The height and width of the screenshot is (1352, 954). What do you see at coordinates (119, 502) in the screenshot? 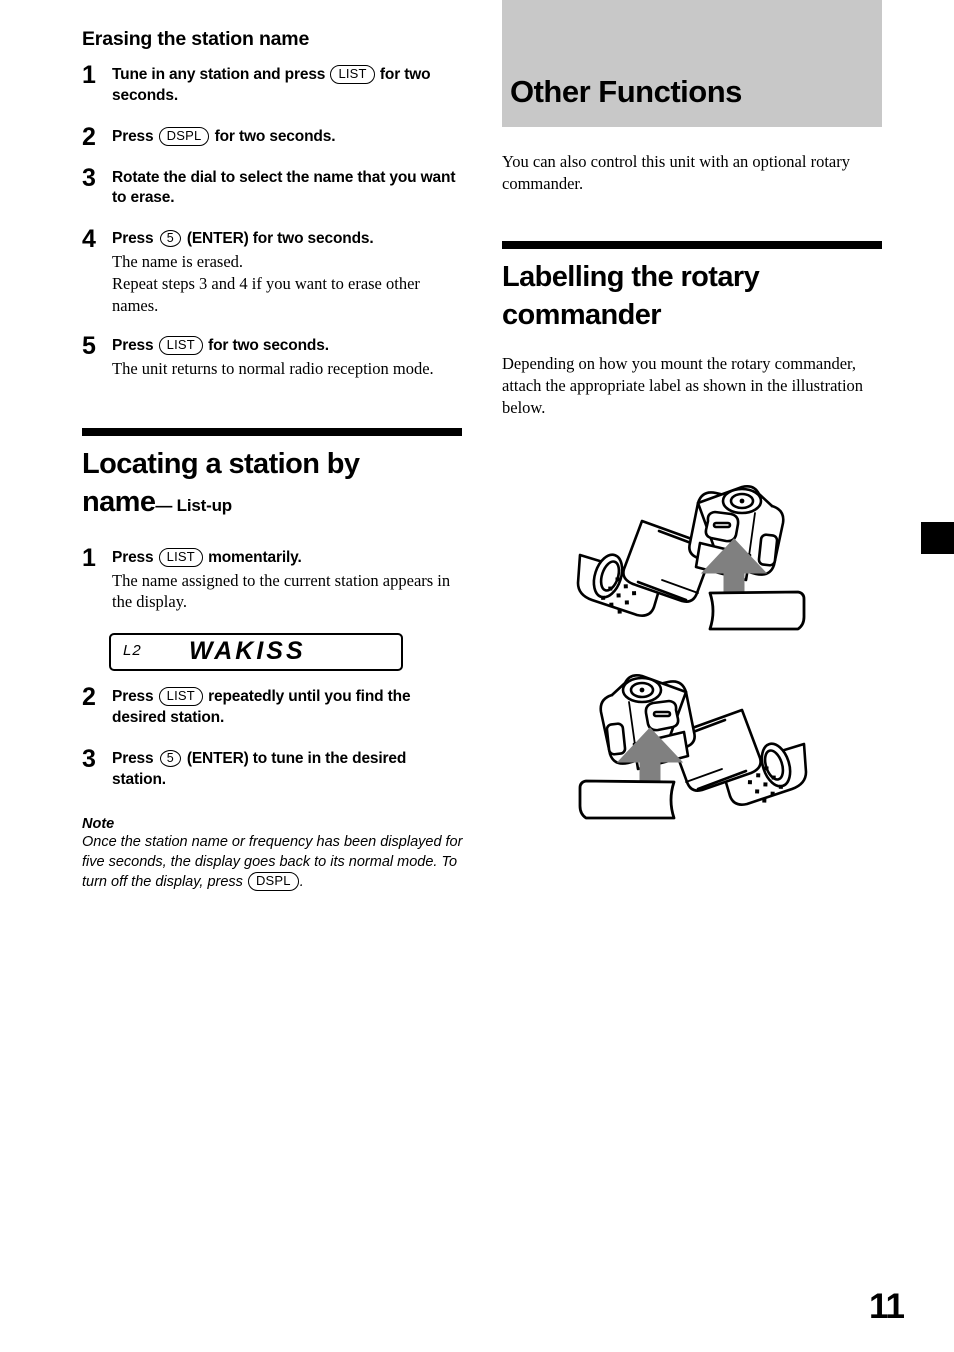
I see `heading-line-2: name` at bounding box center [119, 502].